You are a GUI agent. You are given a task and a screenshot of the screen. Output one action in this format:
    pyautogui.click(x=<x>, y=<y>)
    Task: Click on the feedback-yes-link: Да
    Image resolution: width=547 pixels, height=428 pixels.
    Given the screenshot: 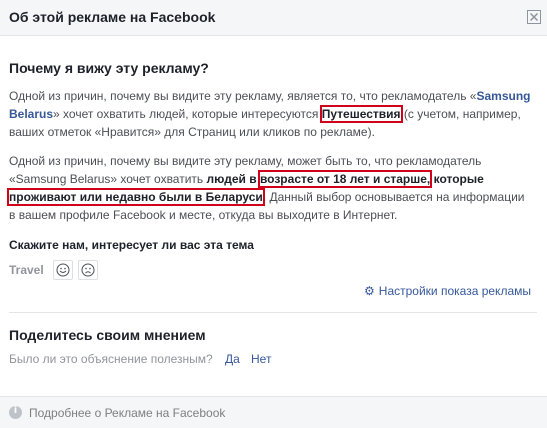 What is the action you would take?
    pyautogui.click(x=232, y=359)
    